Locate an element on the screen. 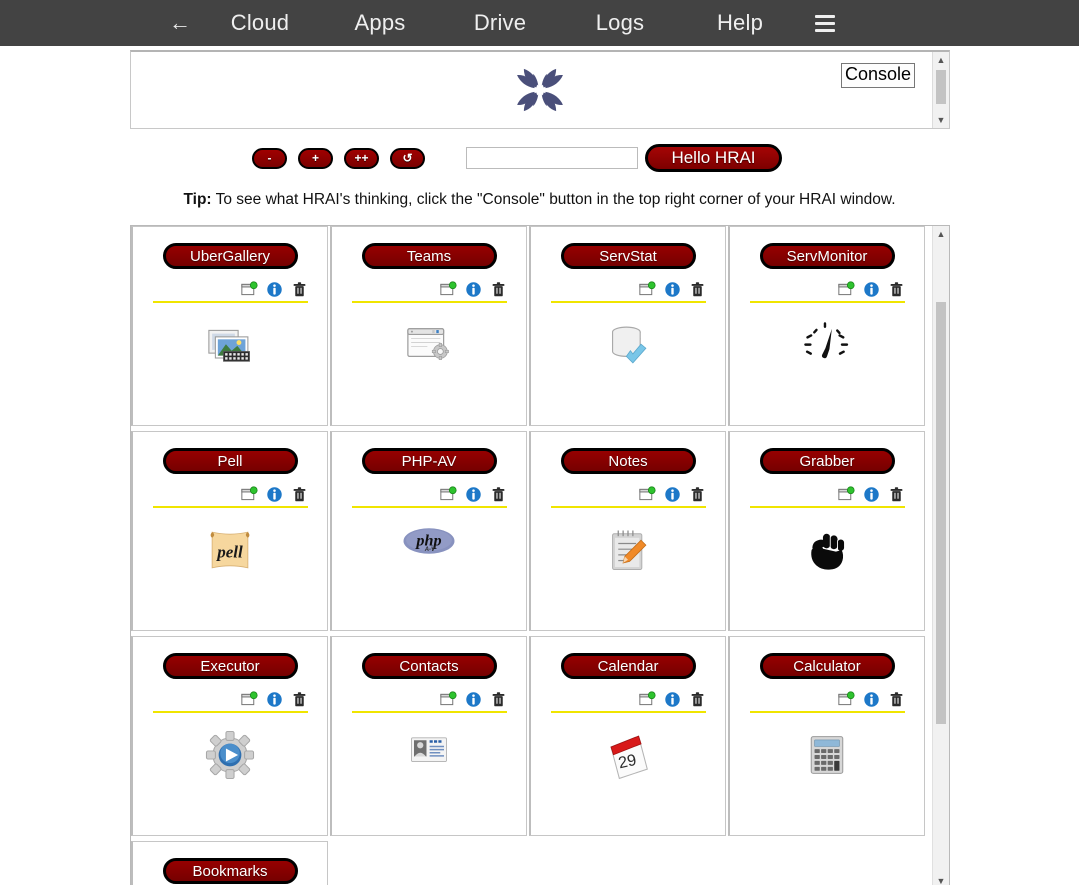 The height and width of the screenshot is (885, 1079). grid-scroll-thumb is located at coordinates (941, 513).